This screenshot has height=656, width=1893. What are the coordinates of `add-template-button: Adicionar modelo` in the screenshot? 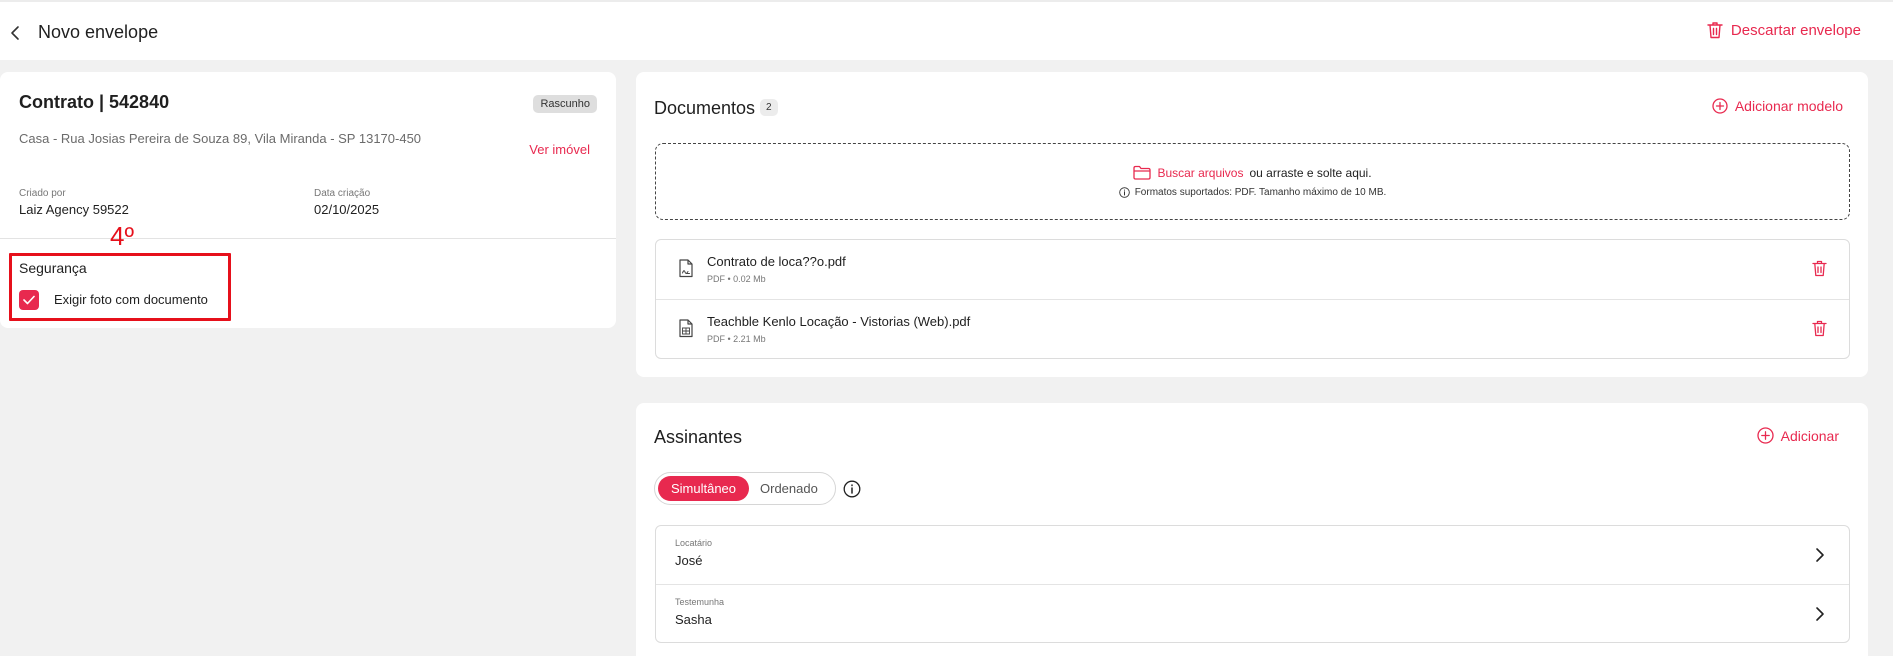 It's located at (1777, 106).